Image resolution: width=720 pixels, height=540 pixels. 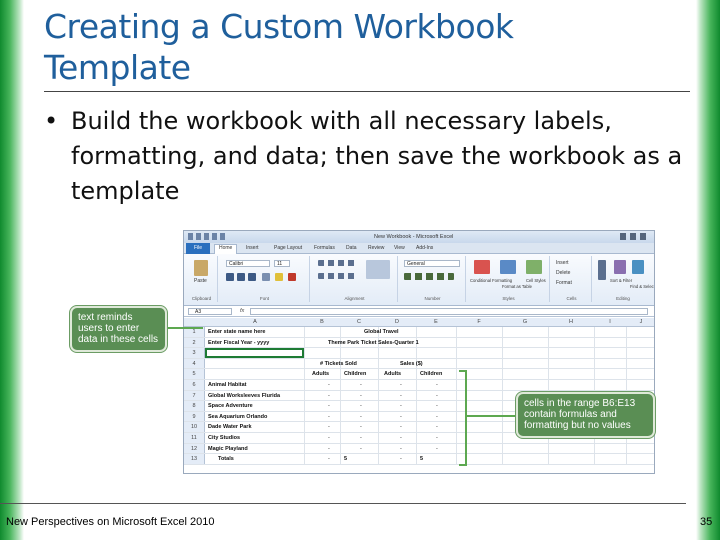 What do you see at coordinates (437, 449) in the screenshot?
I see `cell-e12: -` at bounding box center [437, 449].